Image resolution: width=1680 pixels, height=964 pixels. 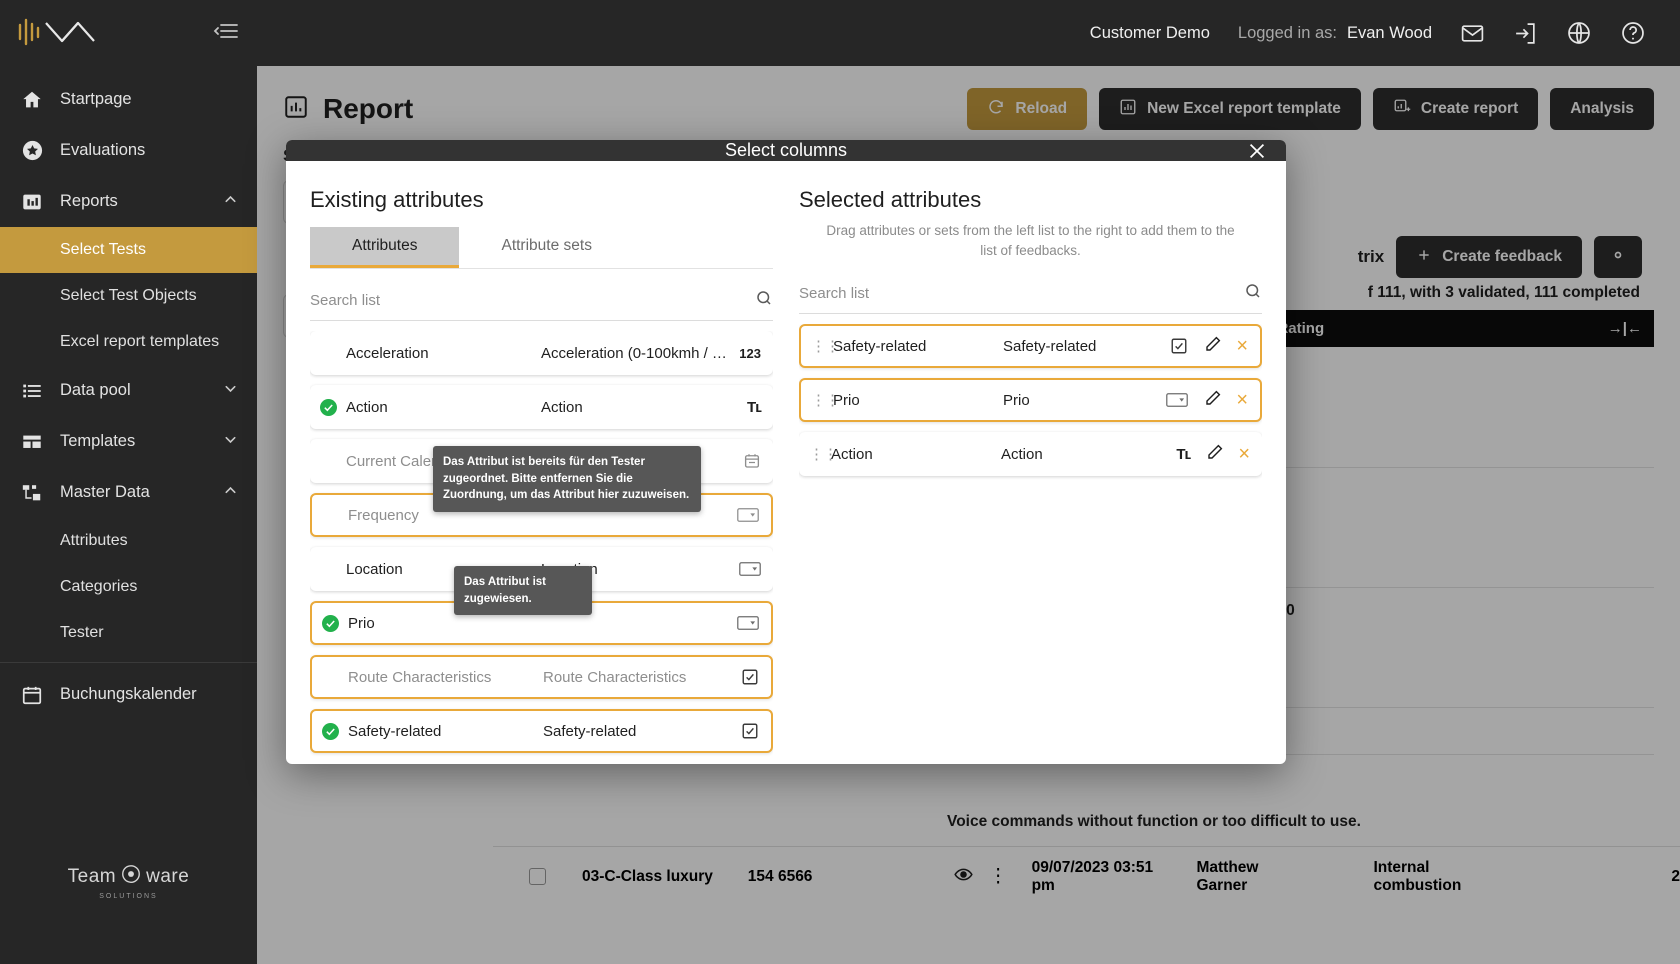 I want to click on sidebar-item-reports: Reports, so click(x=128, y=201).